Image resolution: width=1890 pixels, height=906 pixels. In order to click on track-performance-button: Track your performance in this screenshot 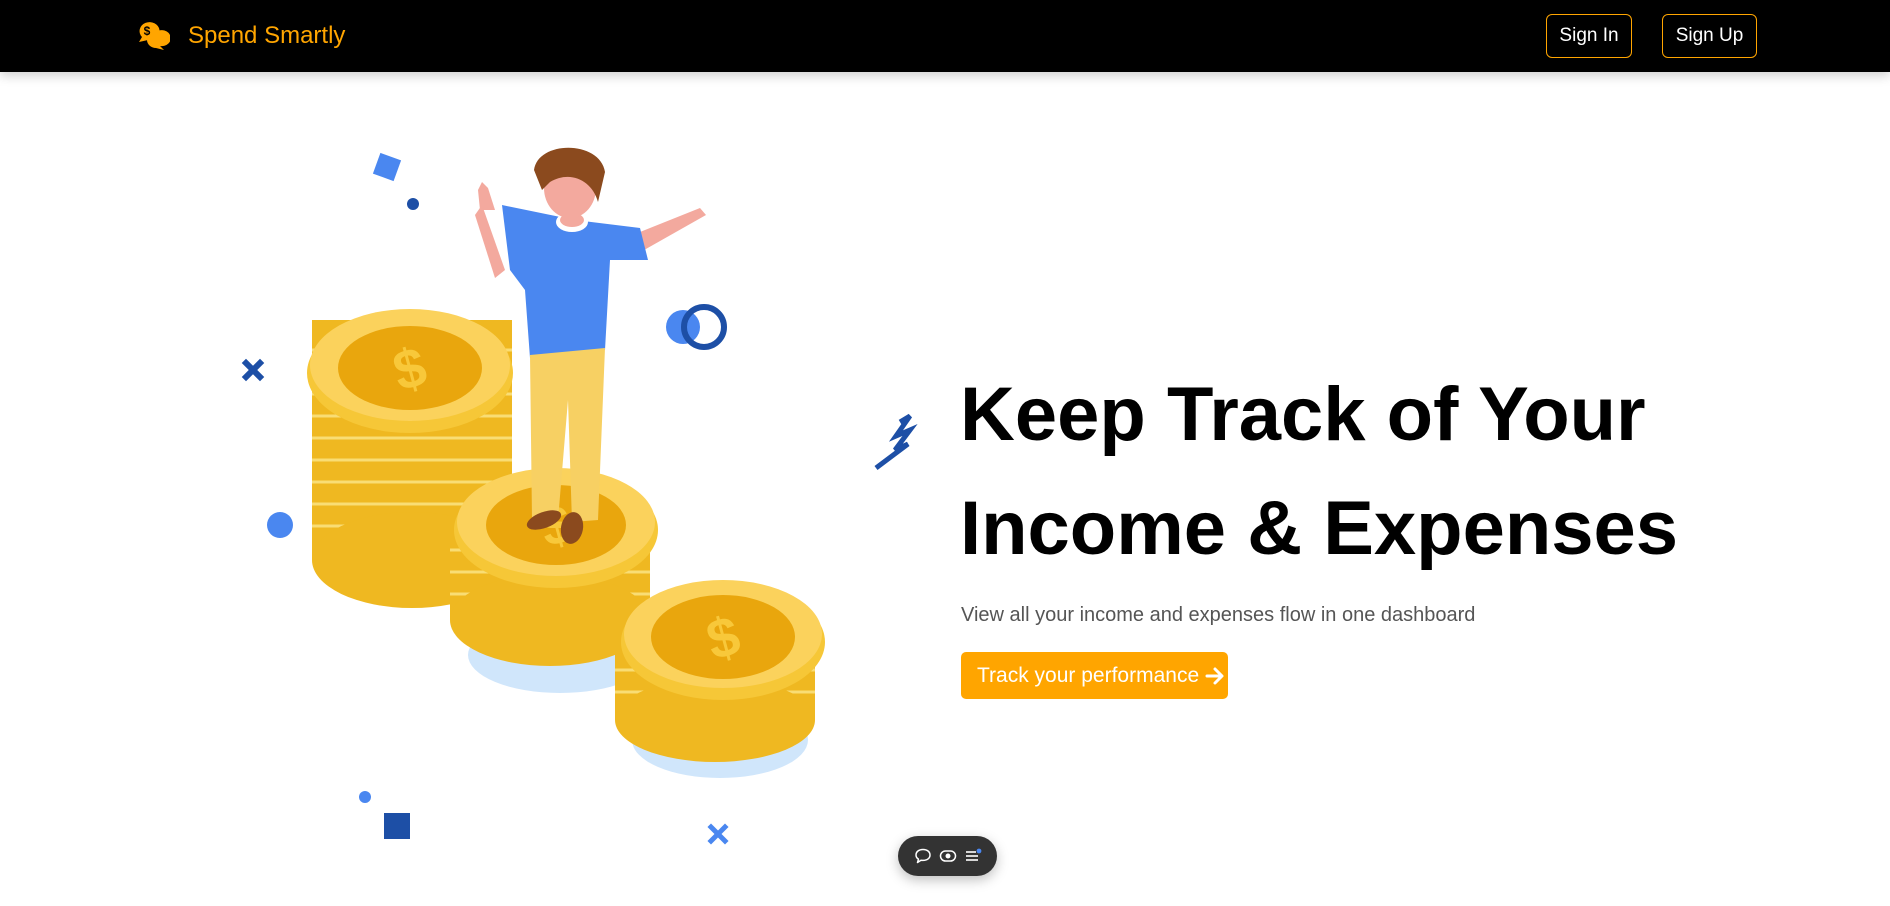, I will do `click(1094, 675)`.